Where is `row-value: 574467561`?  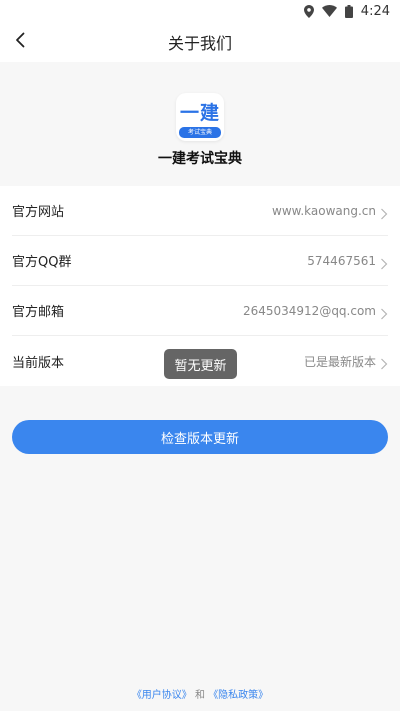 row-value: 574467561 is located at coordinates (341, 260).